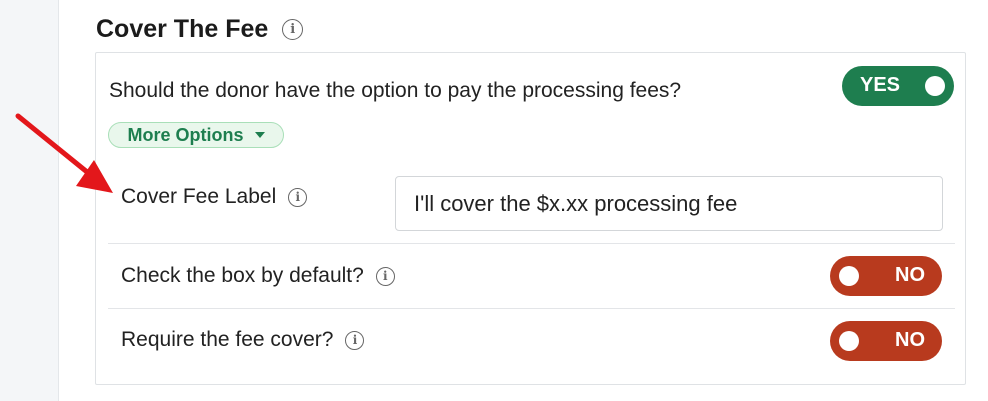 This screenshot has height=401, width=988. What do you see at coordinates (227, 339) in the screenshot?
I see `require-fee-text: Require the fee cover?` at bounding box center [227, 339].